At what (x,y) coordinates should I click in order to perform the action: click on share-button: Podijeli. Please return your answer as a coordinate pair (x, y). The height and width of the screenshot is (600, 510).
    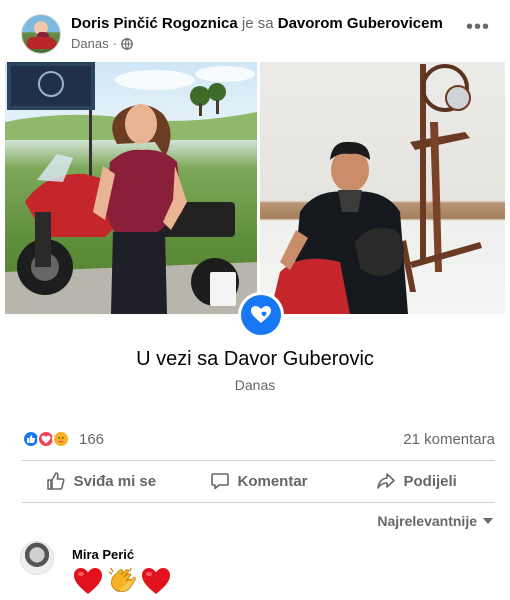
    Looking at the image, I should click on (416, 481).